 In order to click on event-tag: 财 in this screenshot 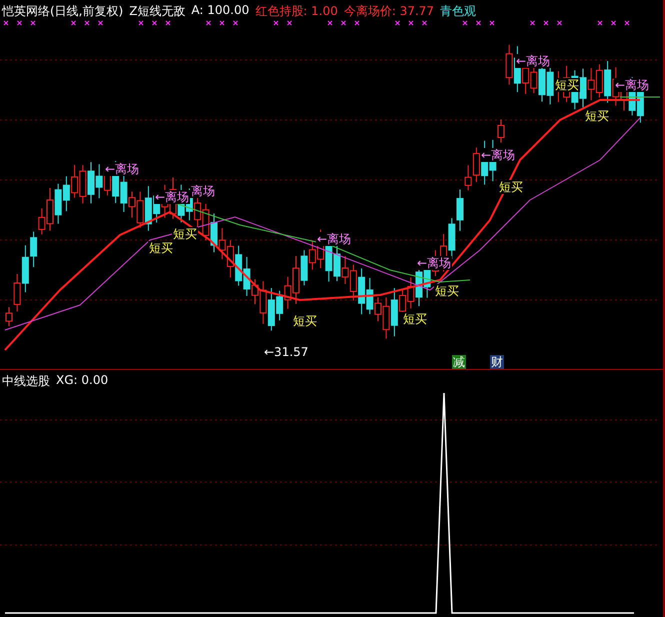, I will do `click(497, 362)`.